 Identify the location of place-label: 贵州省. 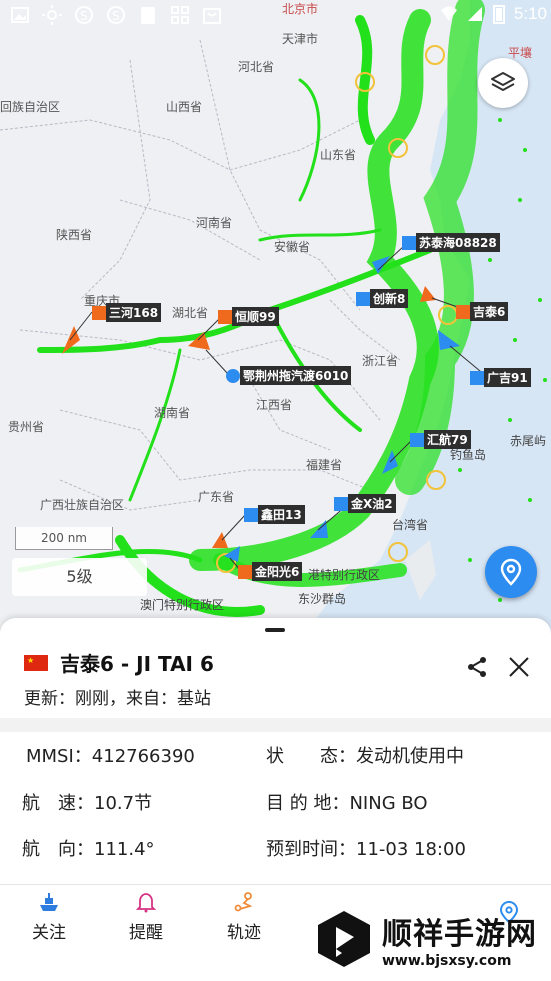
(26, 427).